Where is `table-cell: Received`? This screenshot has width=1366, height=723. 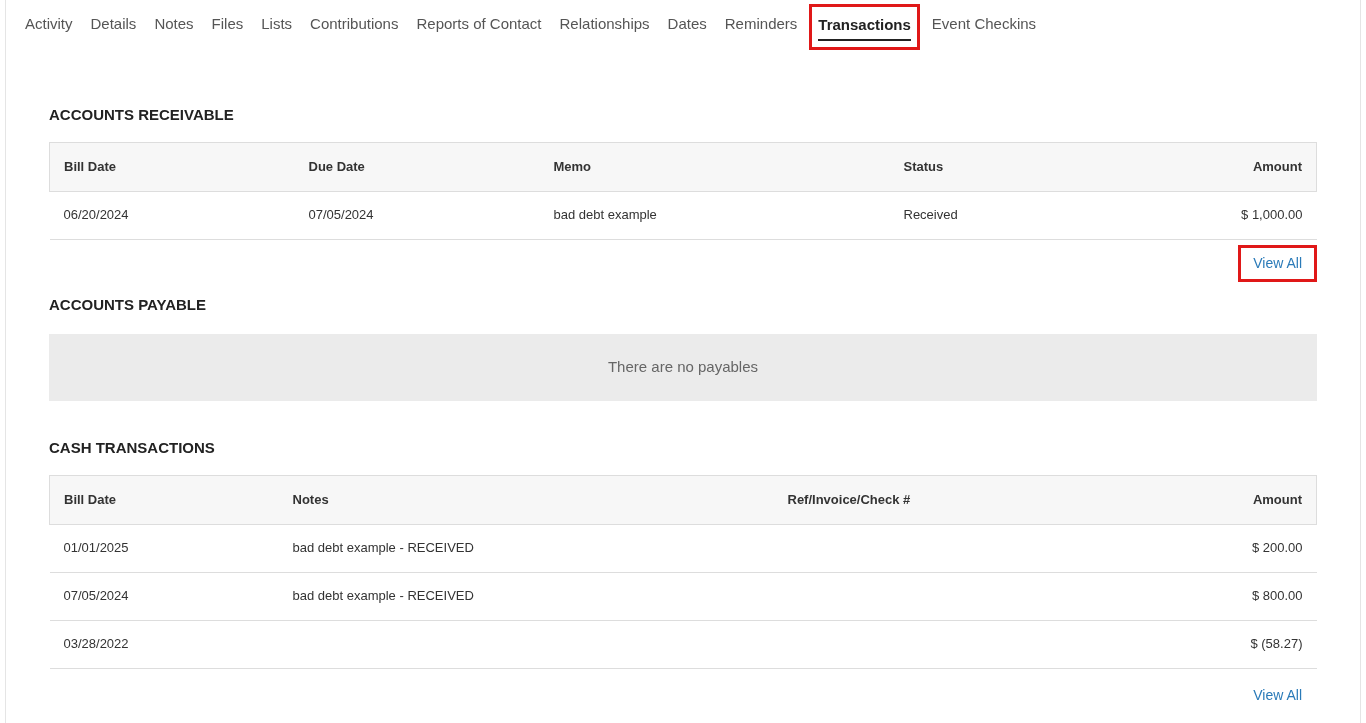
table-cell: Received is located at coordinates (930, 215).